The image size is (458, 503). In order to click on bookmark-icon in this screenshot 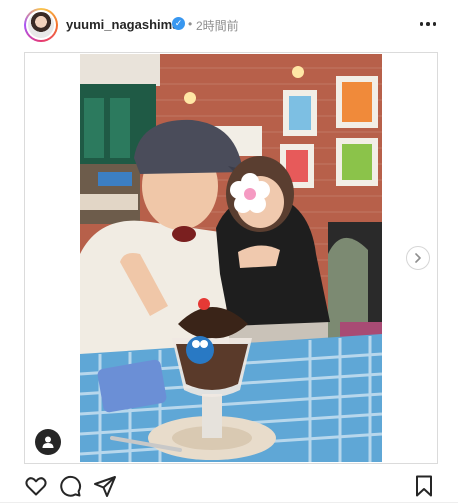, I will do `click(424, 486)`.